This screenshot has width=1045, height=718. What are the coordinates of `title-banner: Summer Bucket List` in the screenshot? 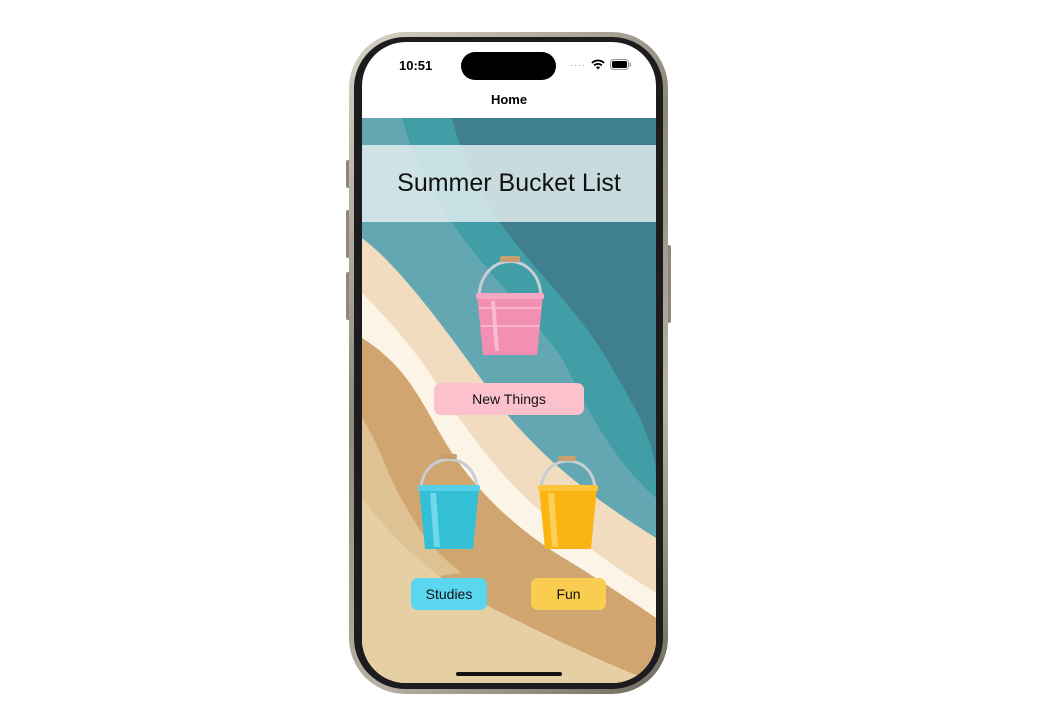 It's located at (509, 183).